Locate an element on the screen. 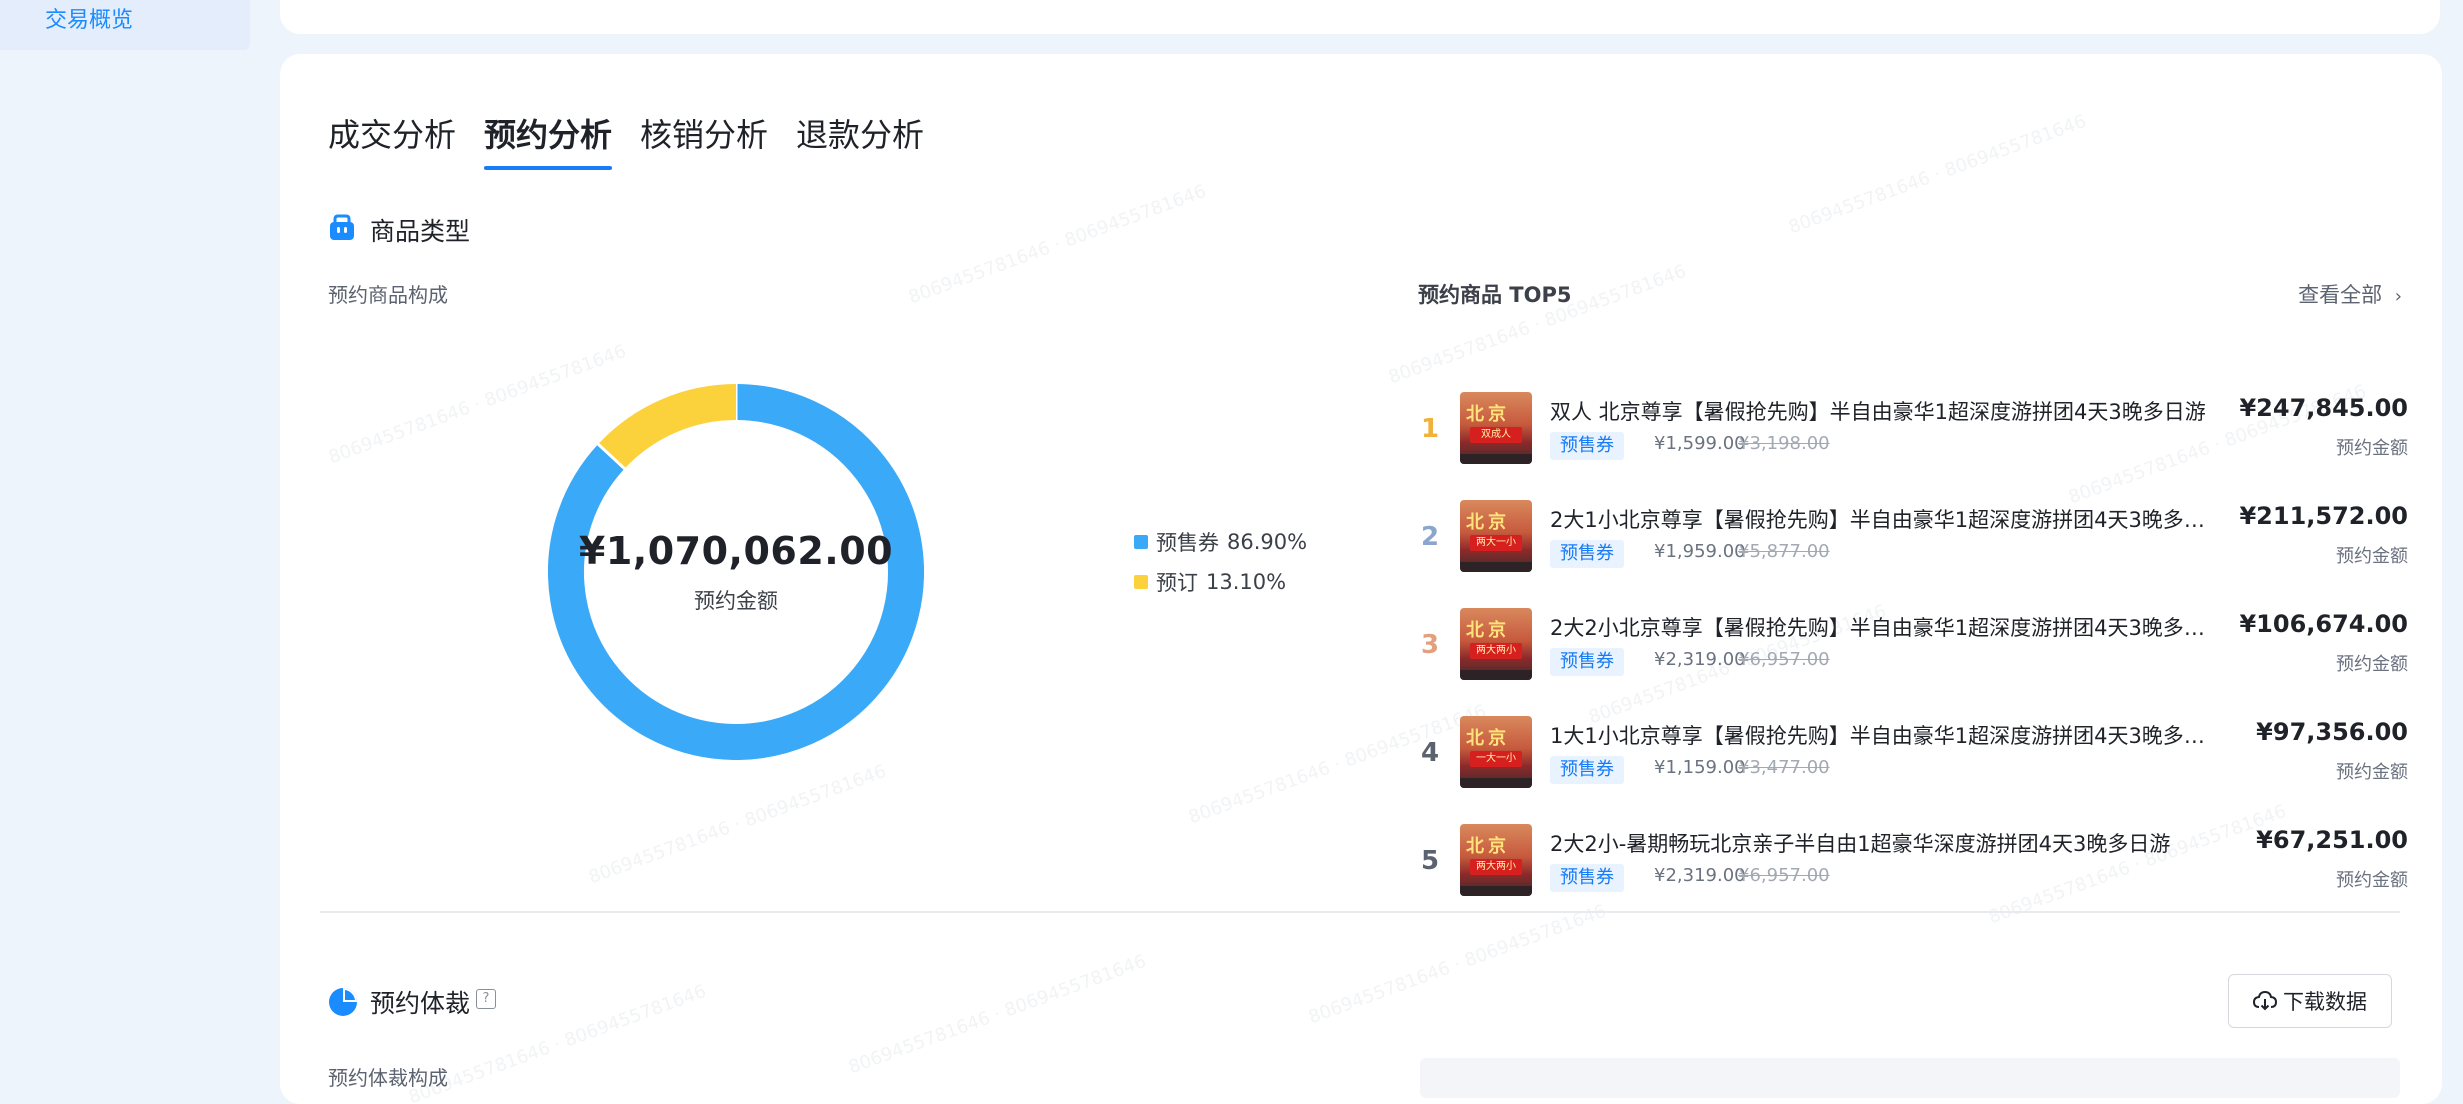 This screenshot has width=2463, height=1104. legend-item-reservation: 预订 13.10% is located at coordinates (1220, 582).